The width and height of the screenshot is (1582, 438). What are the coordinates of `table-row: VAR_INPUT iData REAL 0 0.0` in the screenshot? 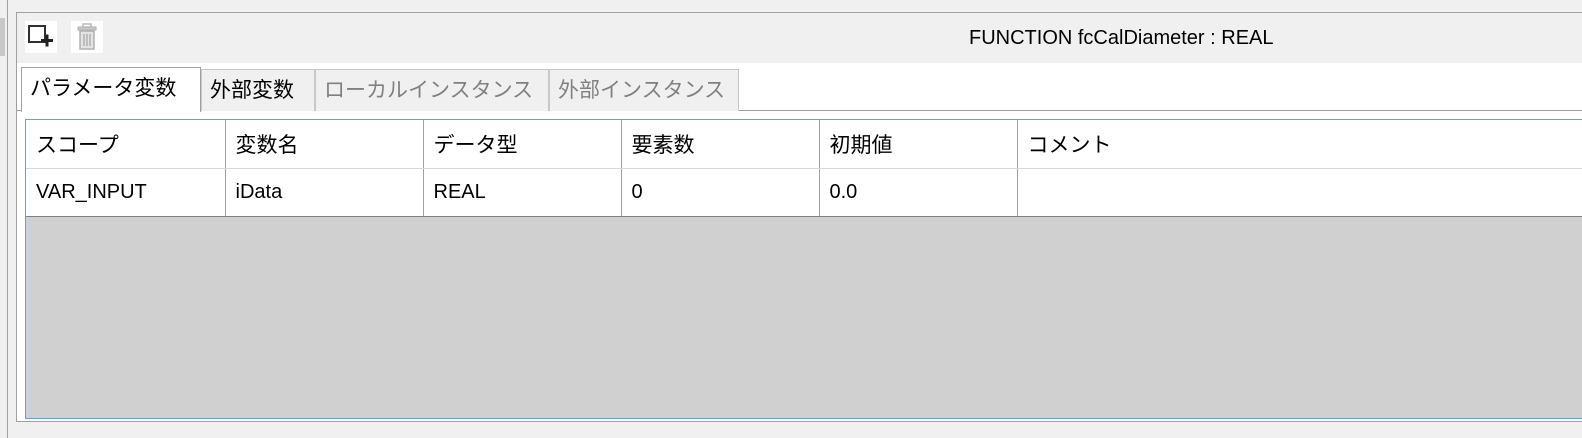 It's located at (804, 192).